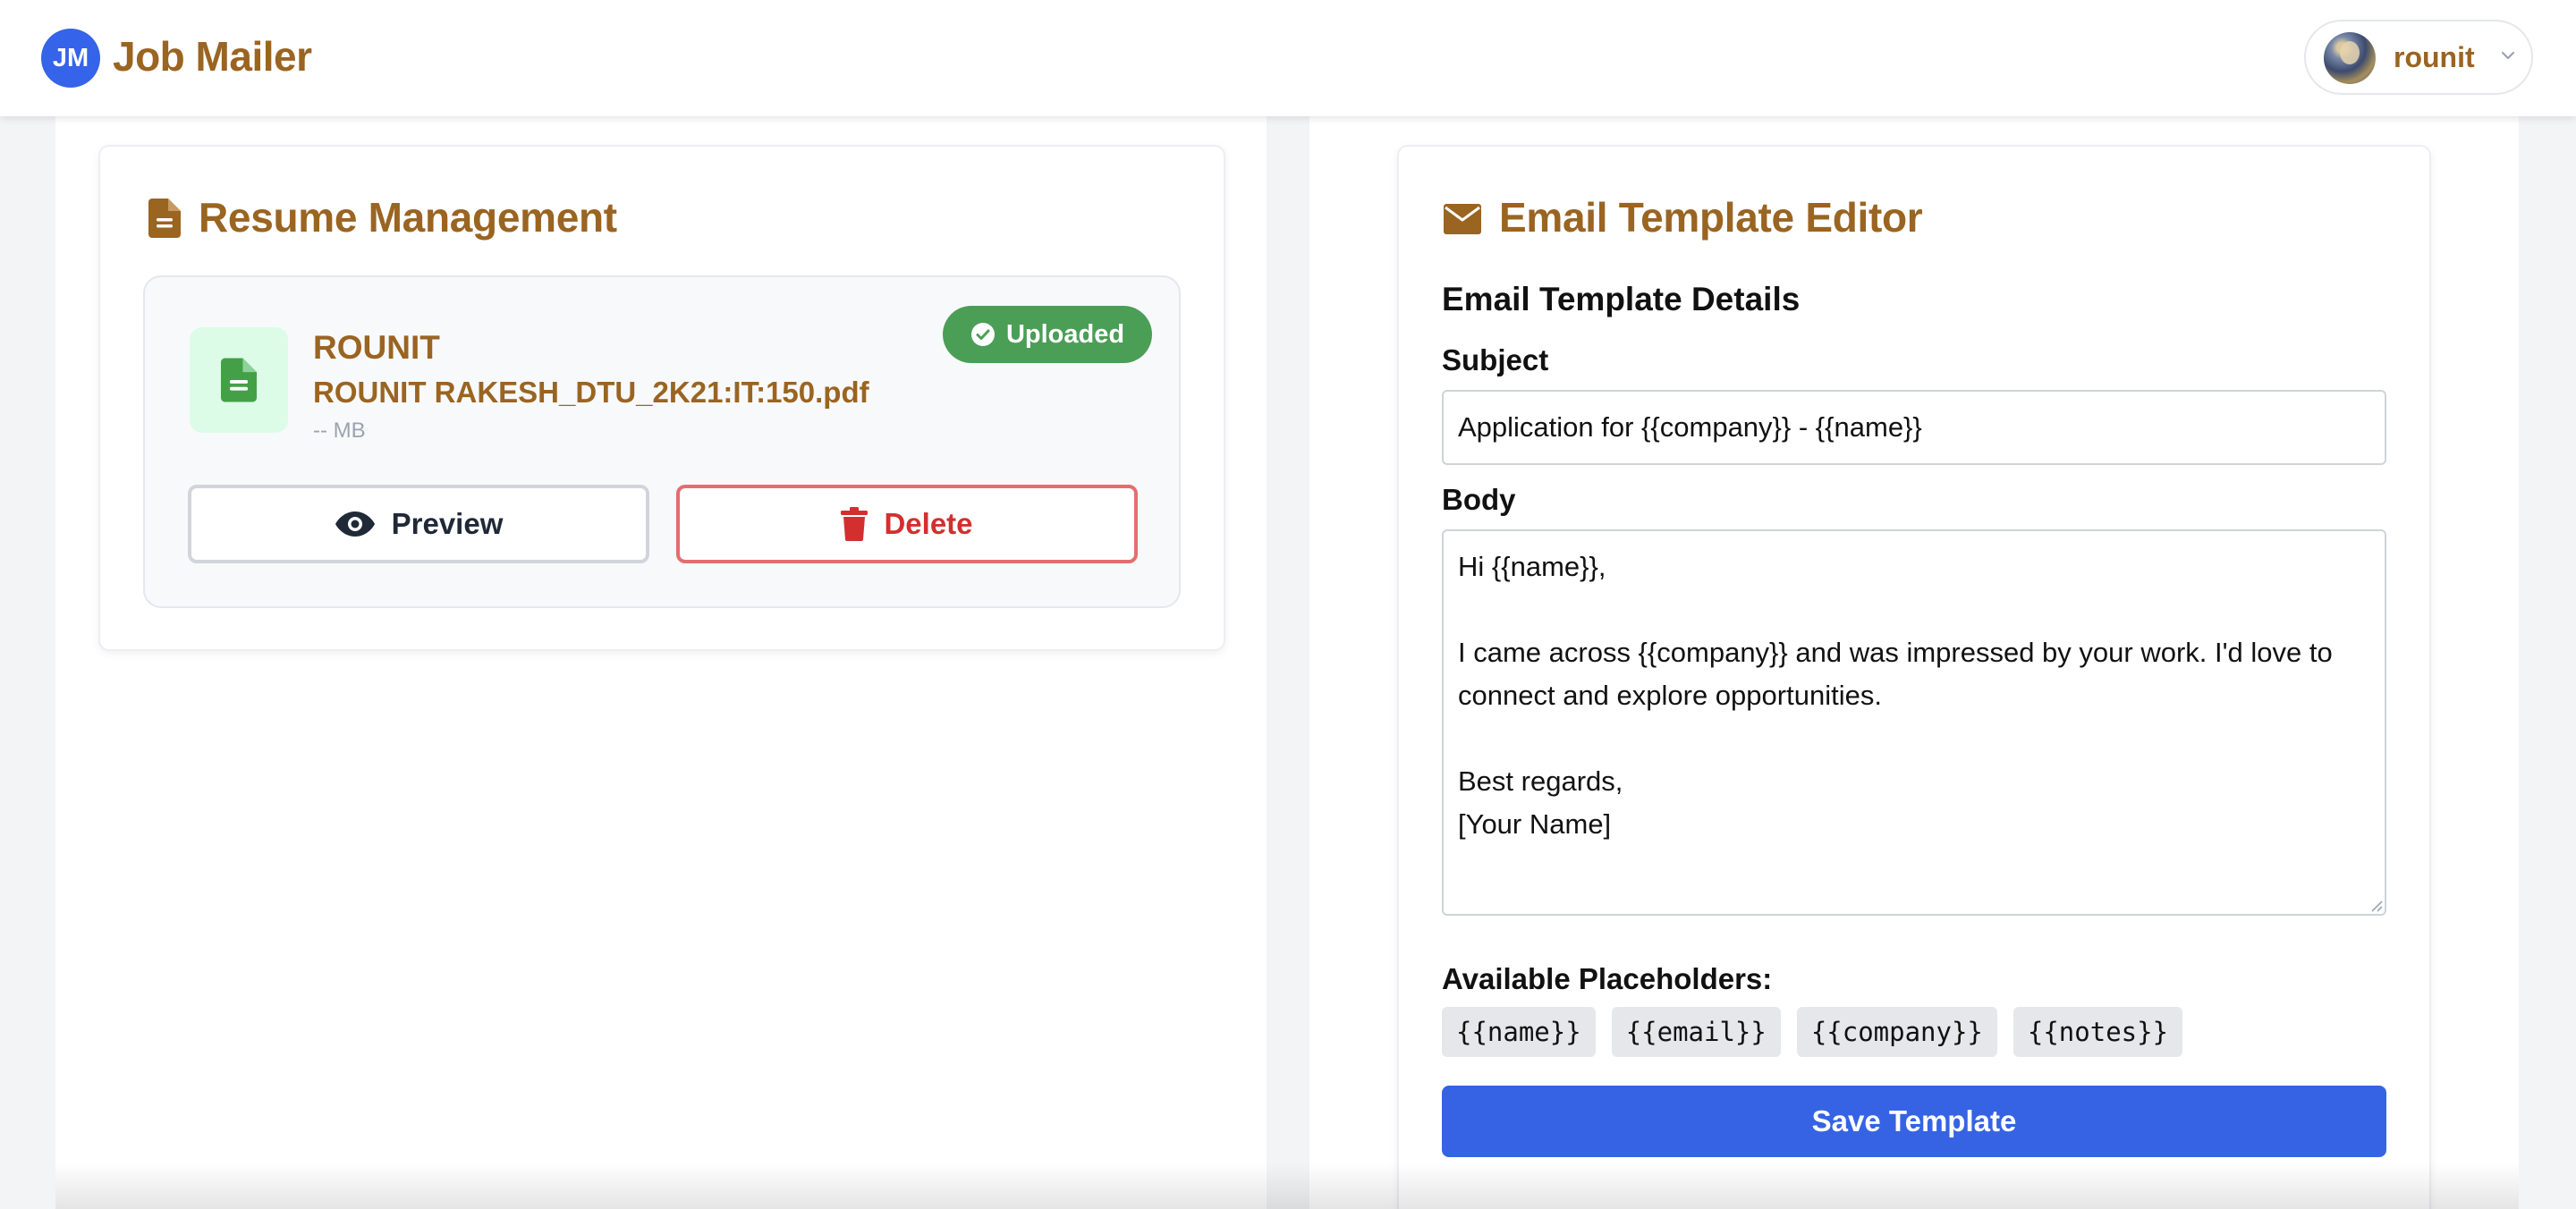  I want to click on resume-card-title: Resume Management, so click(408, 217).